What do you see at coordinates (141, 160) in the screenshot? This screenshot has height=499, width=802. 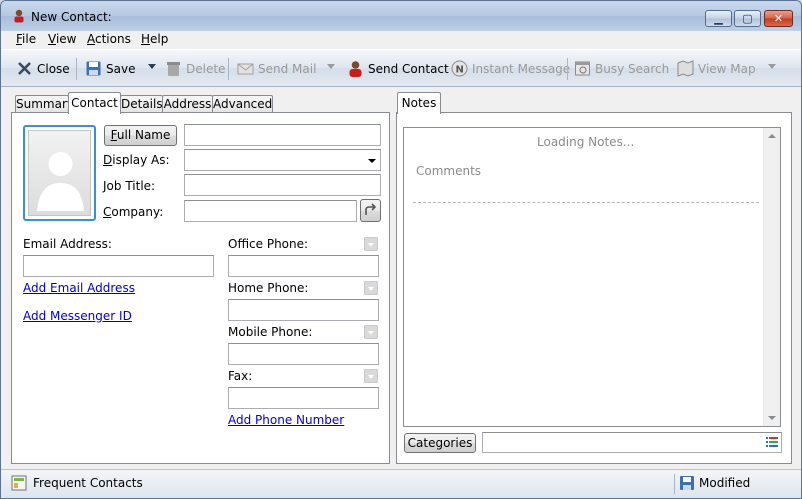 I see `display-as-text: isplay As:` at bounding box center [141, 160].